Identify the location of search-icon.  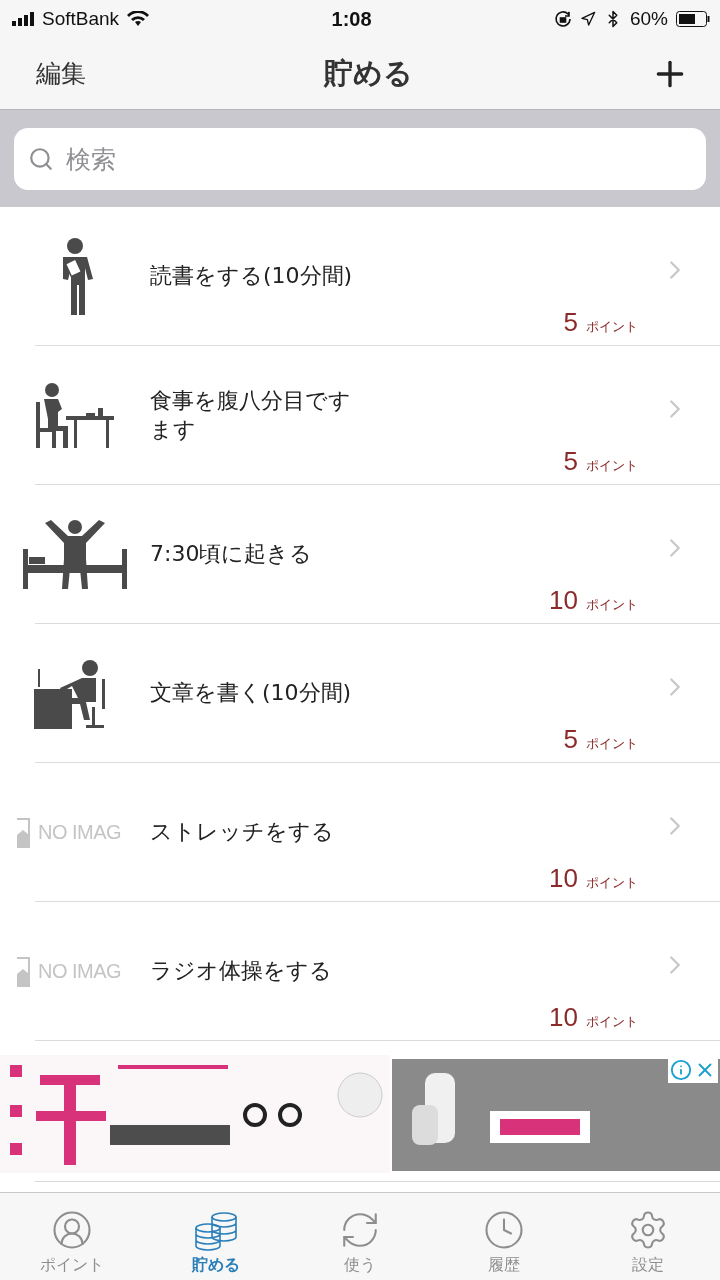
(41, 159).